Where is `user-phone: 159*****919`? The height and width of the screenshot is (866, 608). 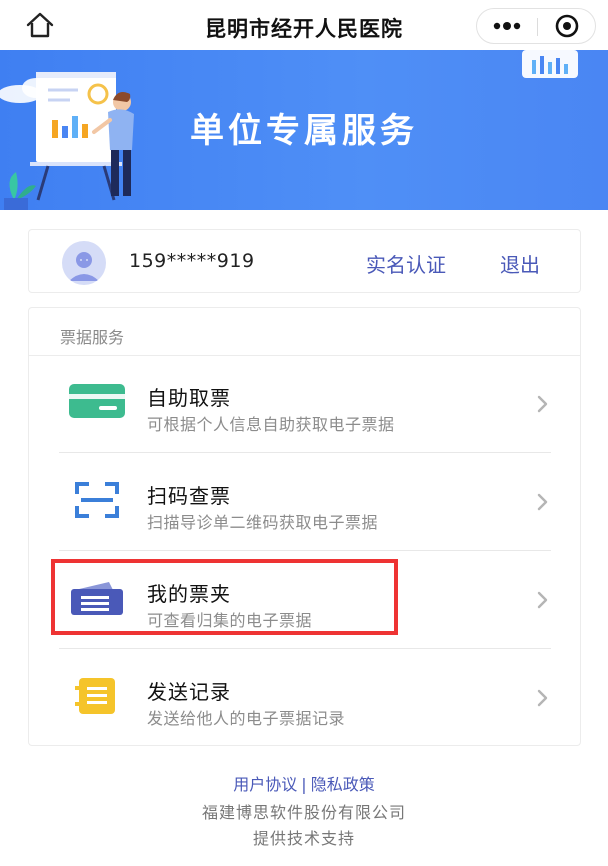
user-phone: 159*****919 is located at coordinates (192, 261).